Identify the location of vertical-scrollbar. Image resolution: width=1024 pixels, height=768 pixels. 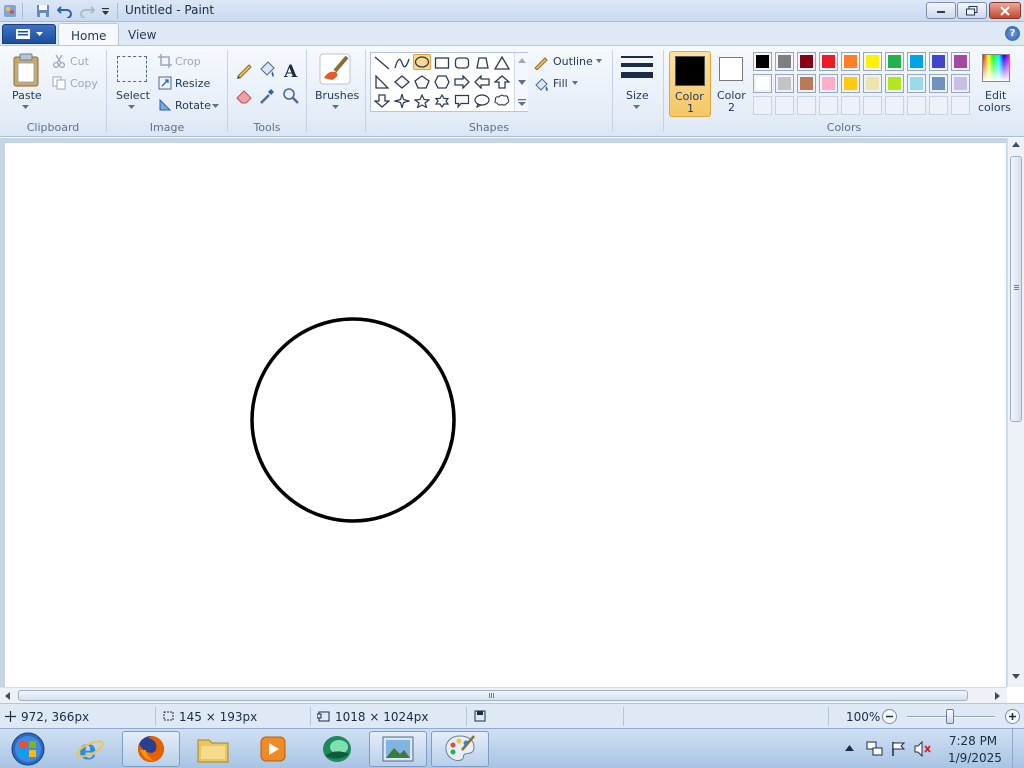
(1015, 412).